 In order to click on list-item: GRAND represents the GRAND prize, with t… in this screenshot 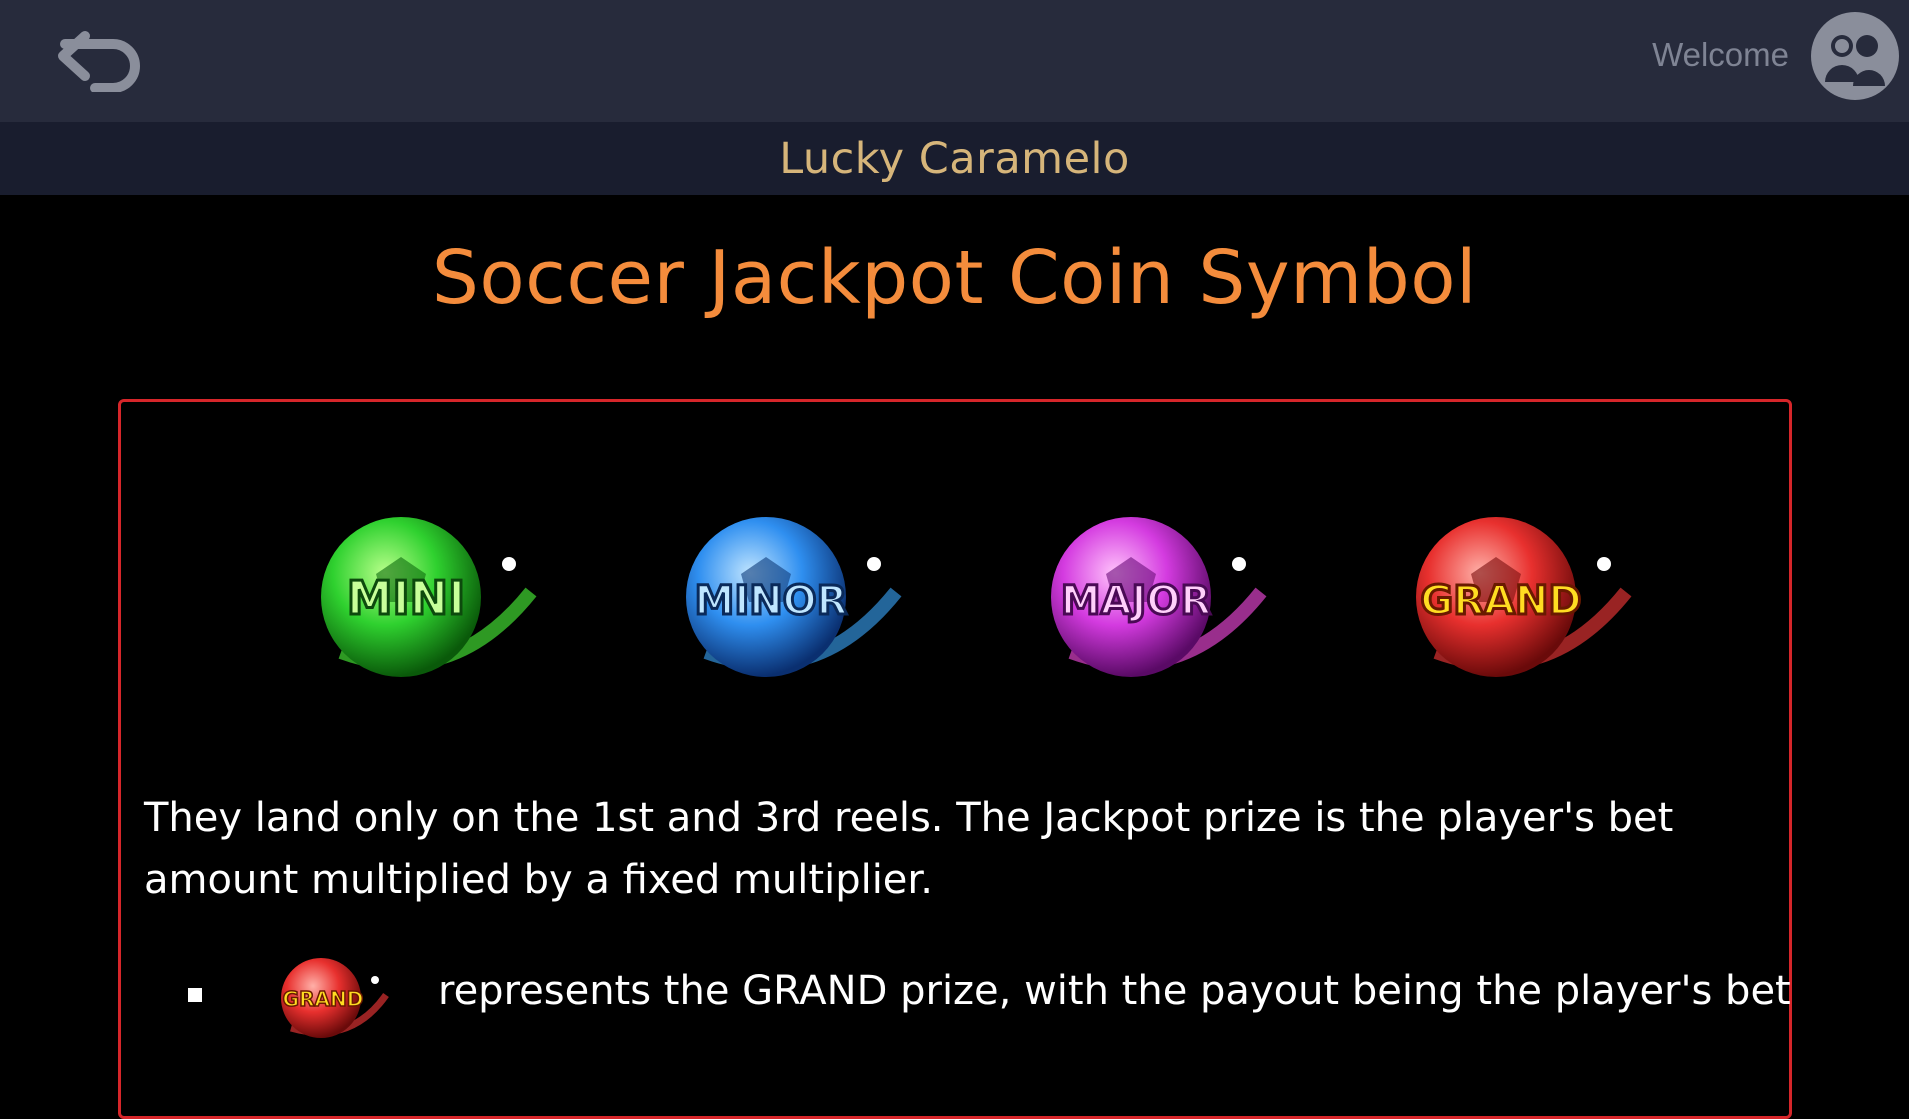, I will do `click(956, 993)`.